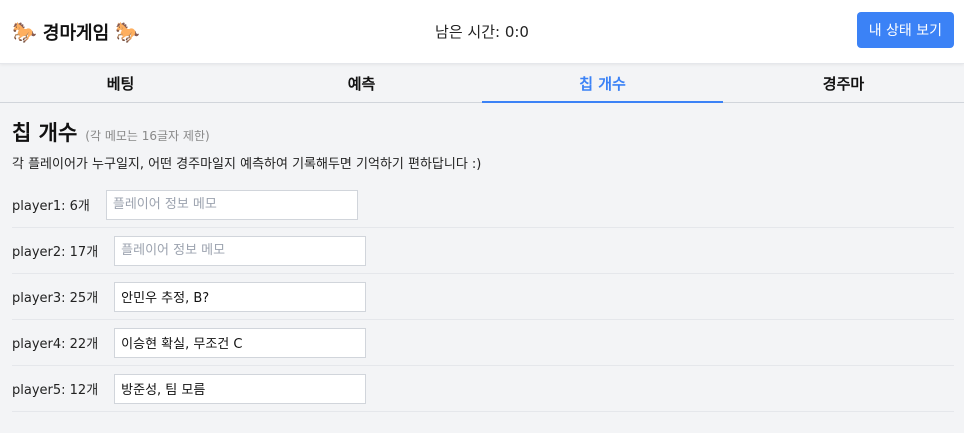 The image size is (964, 433). I want to click on player-row: player5: 12개, so click(483, 389).